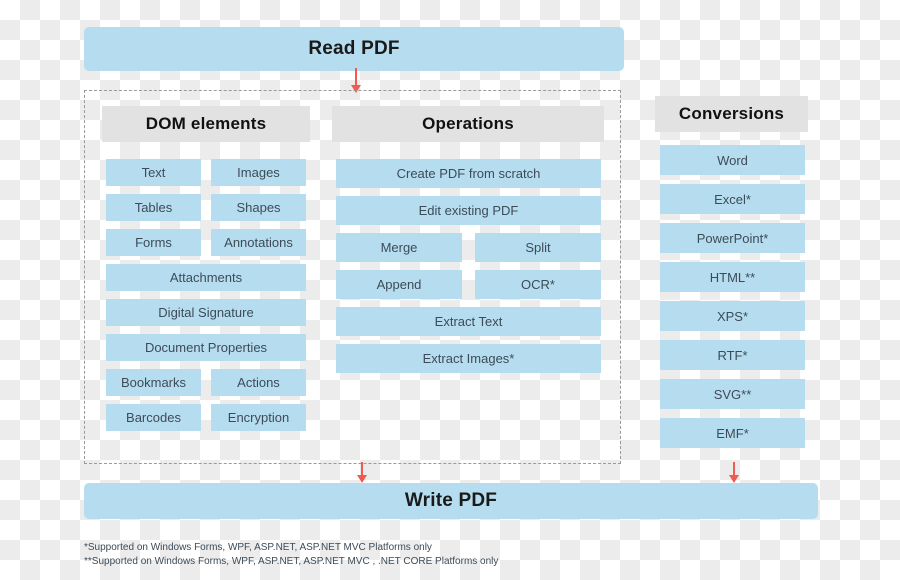  I want to click on arrow-operations-to-write-icon, so click(362, 472).